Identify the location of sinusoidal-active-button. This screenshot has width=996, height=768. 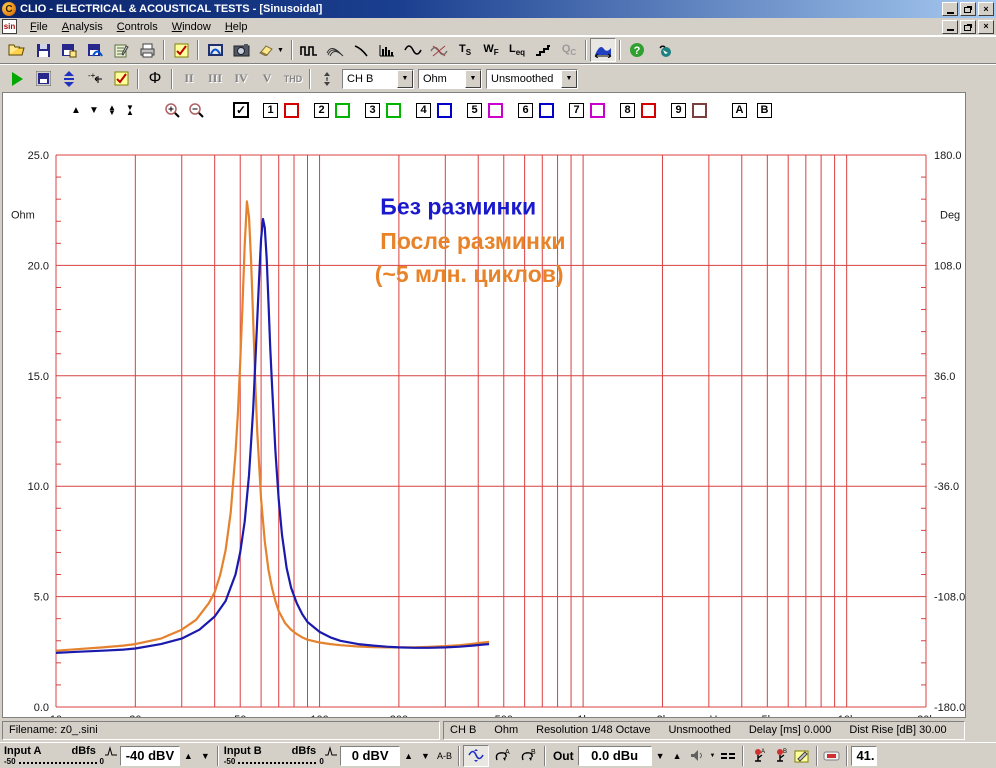
(603, 50).